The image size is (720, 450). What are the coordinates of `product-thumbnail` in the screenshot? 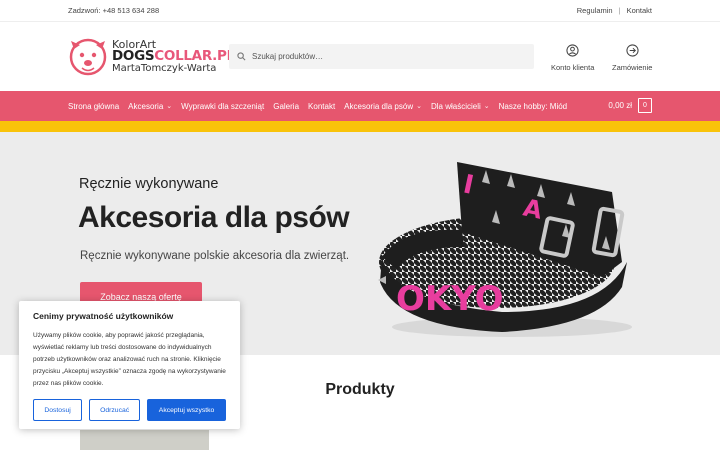 It's located at (144, 440).